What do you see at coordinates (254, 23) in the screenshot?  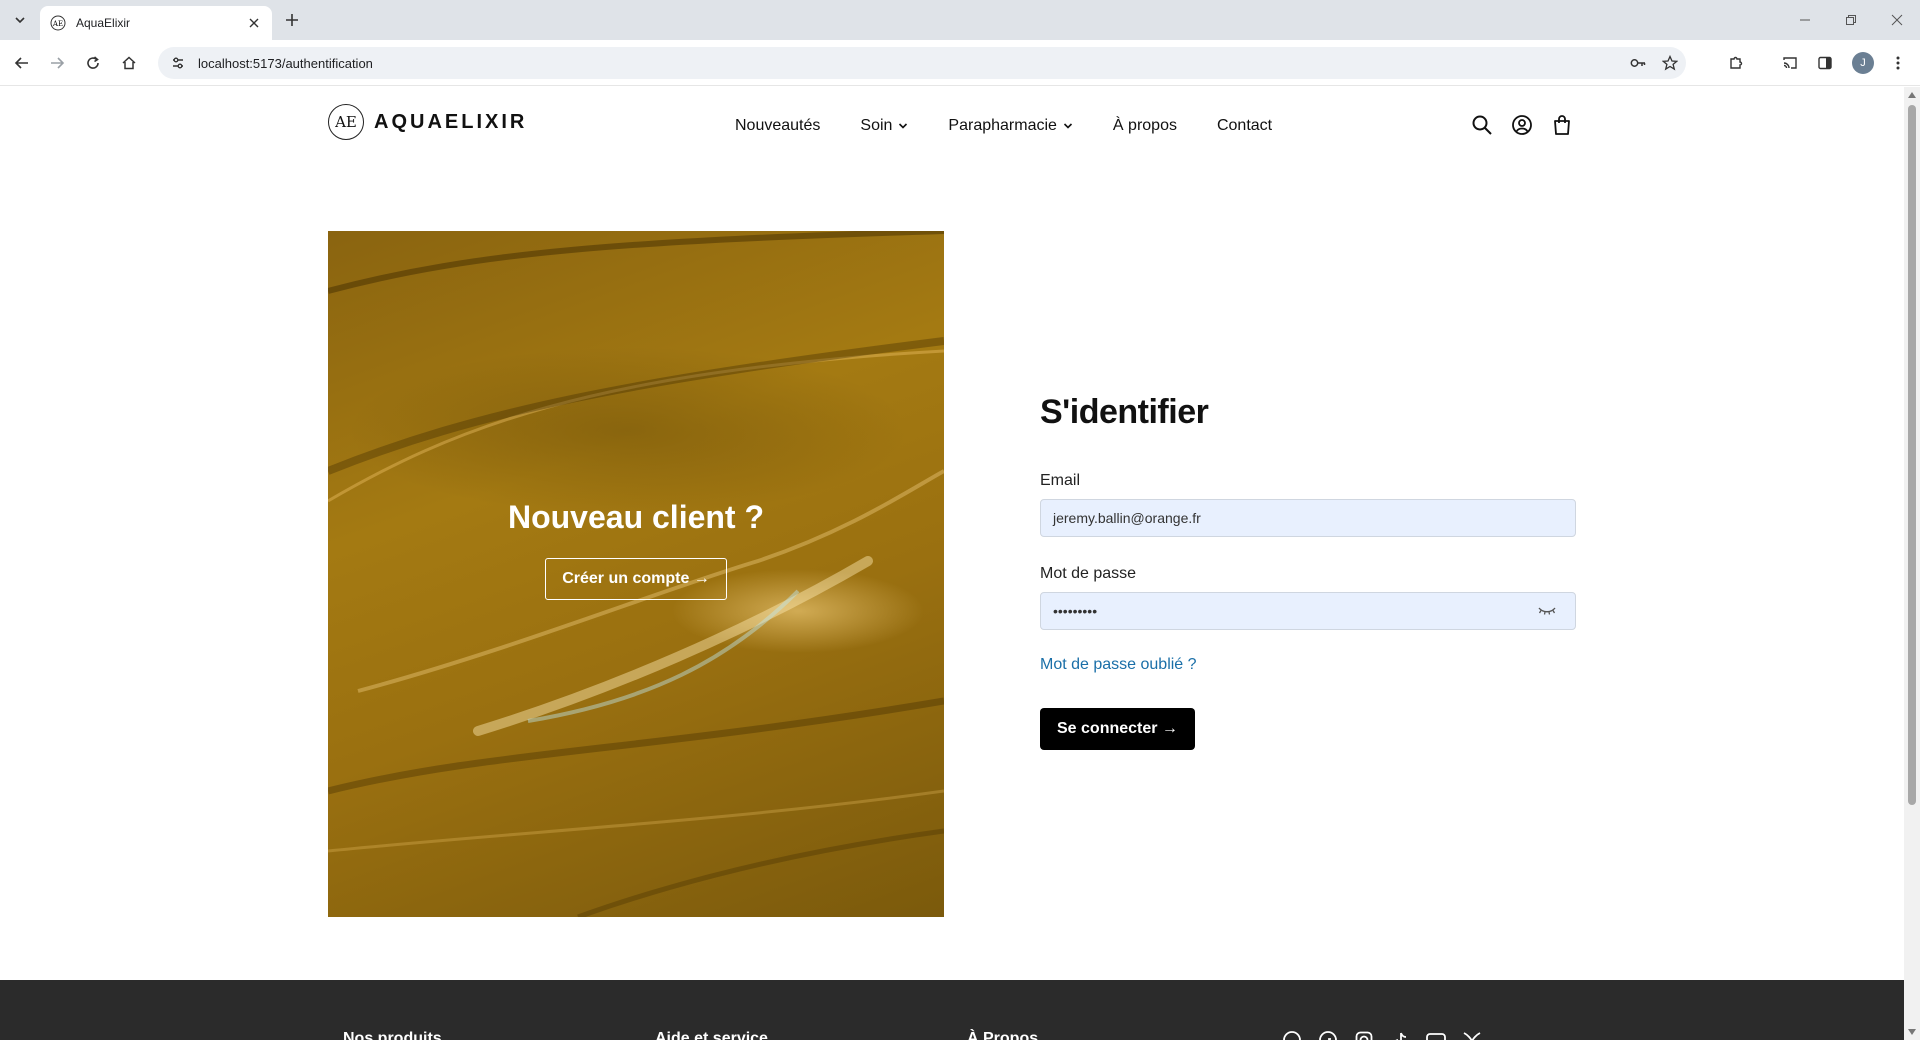 I see `tab-close-icon` at bounding box center [254, 23].